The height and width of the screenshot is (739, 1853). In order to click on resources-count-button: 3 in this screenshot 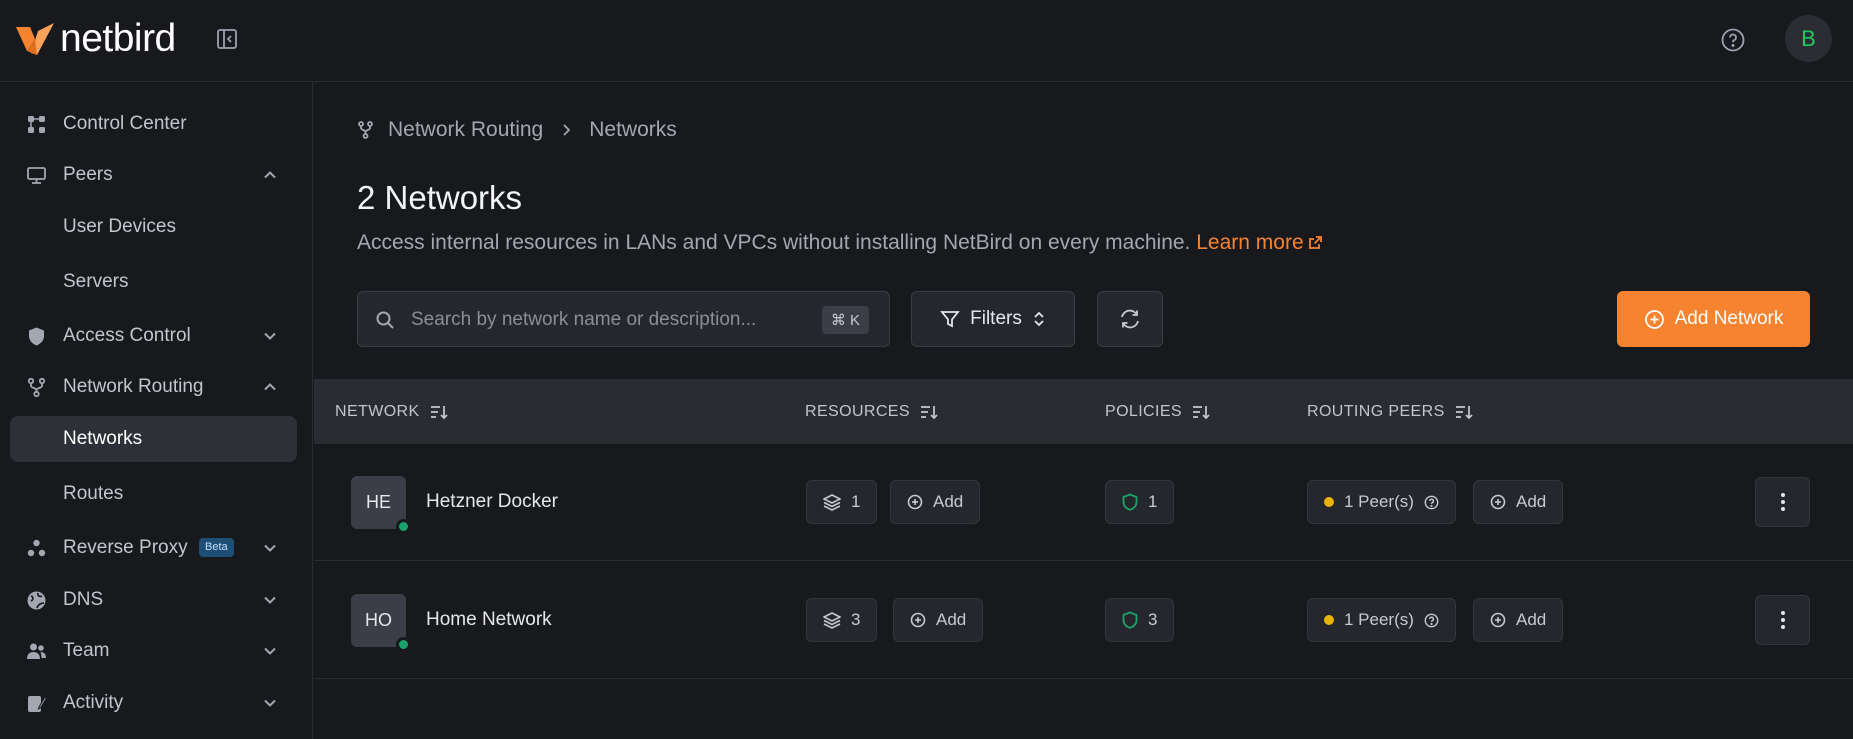, I will do `click(842, 620)`.